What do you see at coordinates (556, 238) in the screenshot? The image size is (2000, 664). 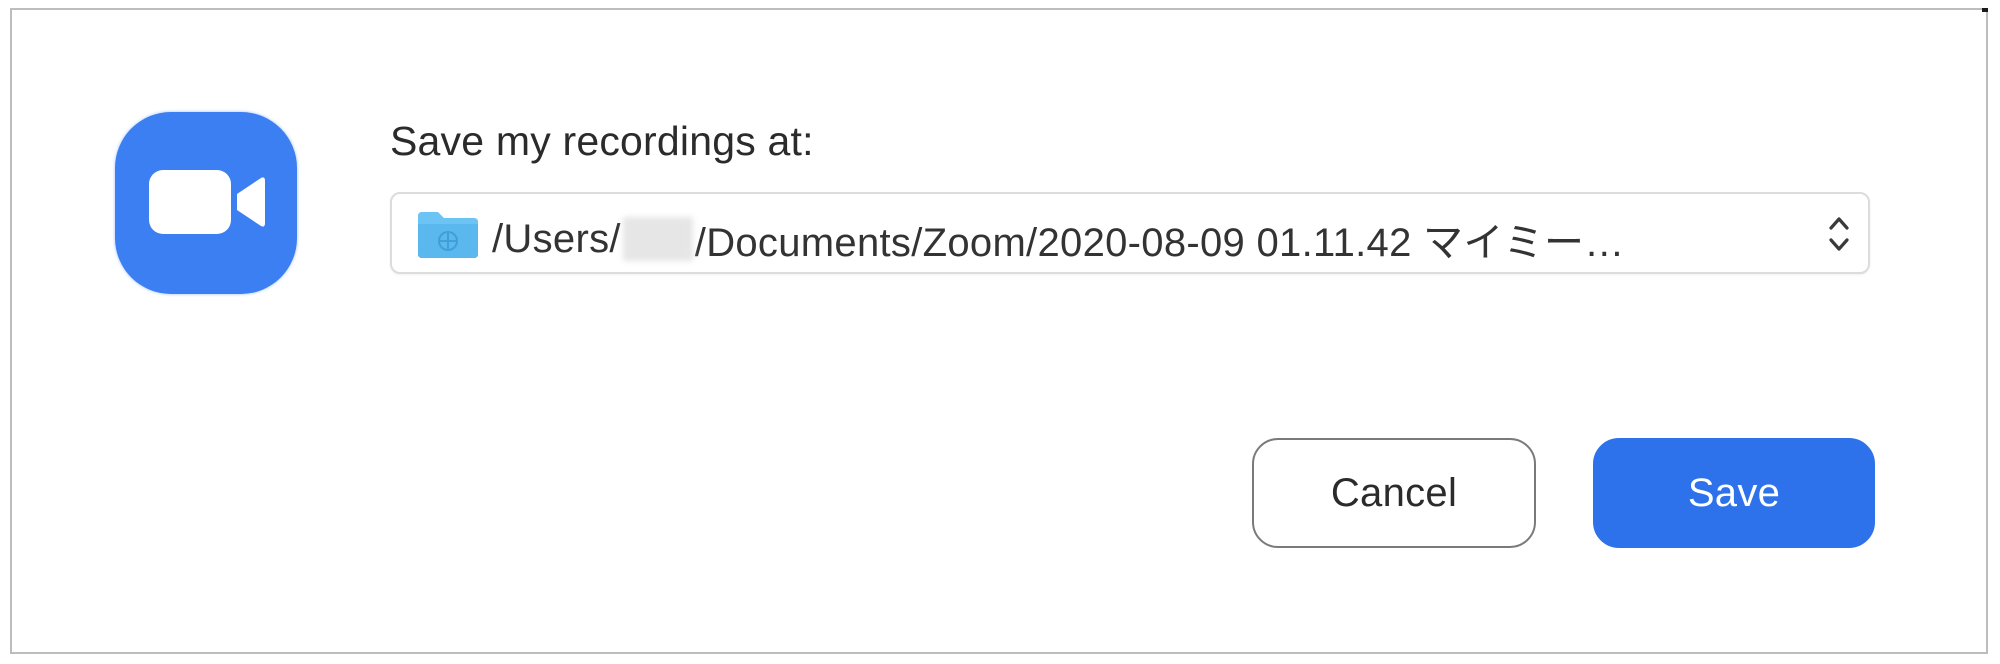 I see `path-prefix: /Users/` at bounding box center [556, 238].